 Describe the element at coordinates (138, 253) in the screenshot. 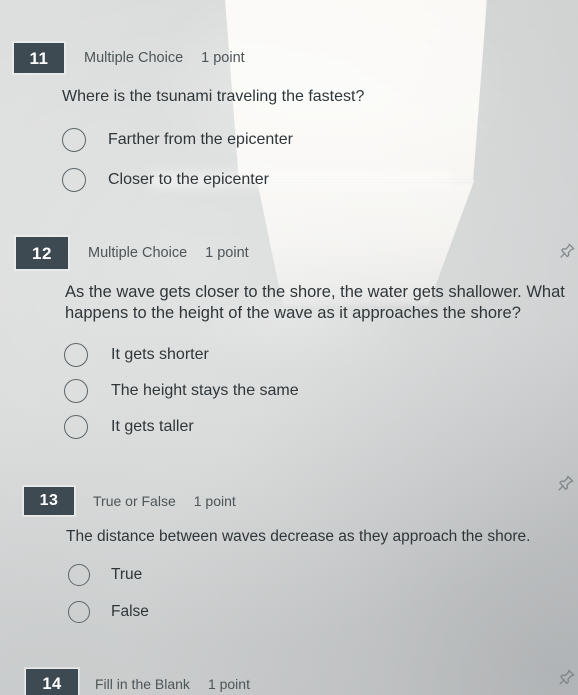

I see `question-type-label-12: Multiple Choice` at that location.